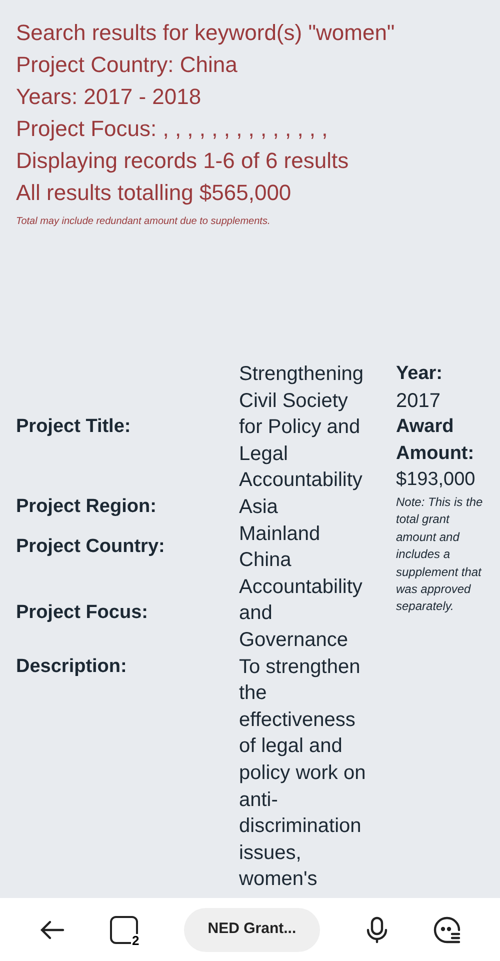  What do you see at coordinates (303, 773) in the screenshot?
I see `field-value: To strengthen the effectiveness of legal and policy work on anti-discrimination issues, women's` at bounding box center [303, 773].